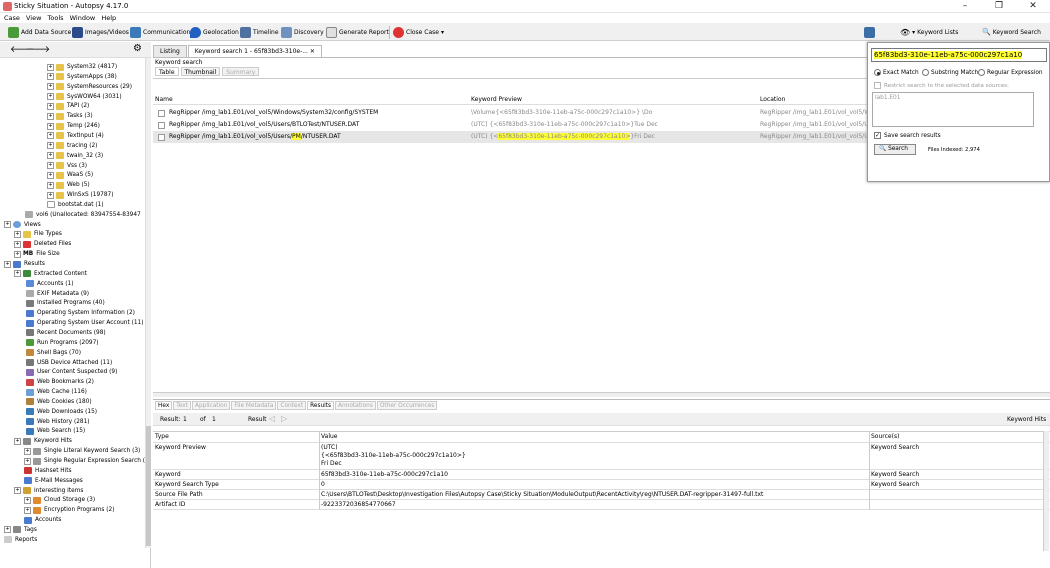  I want to click on tree-extracted-item: Web Downloads (15), so click(61, 412).